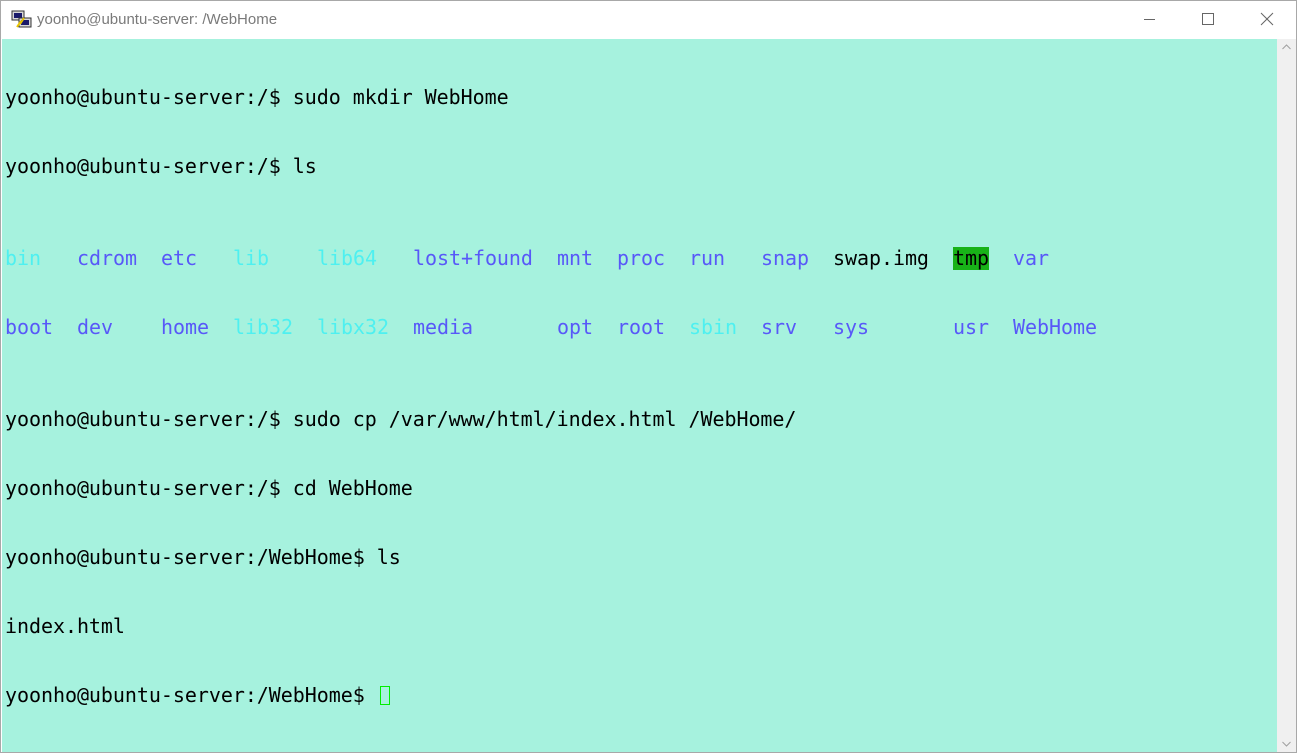 This screenshot has width=1297, height=753. I want to click on chevron-up-icon, so click(1286, 47).